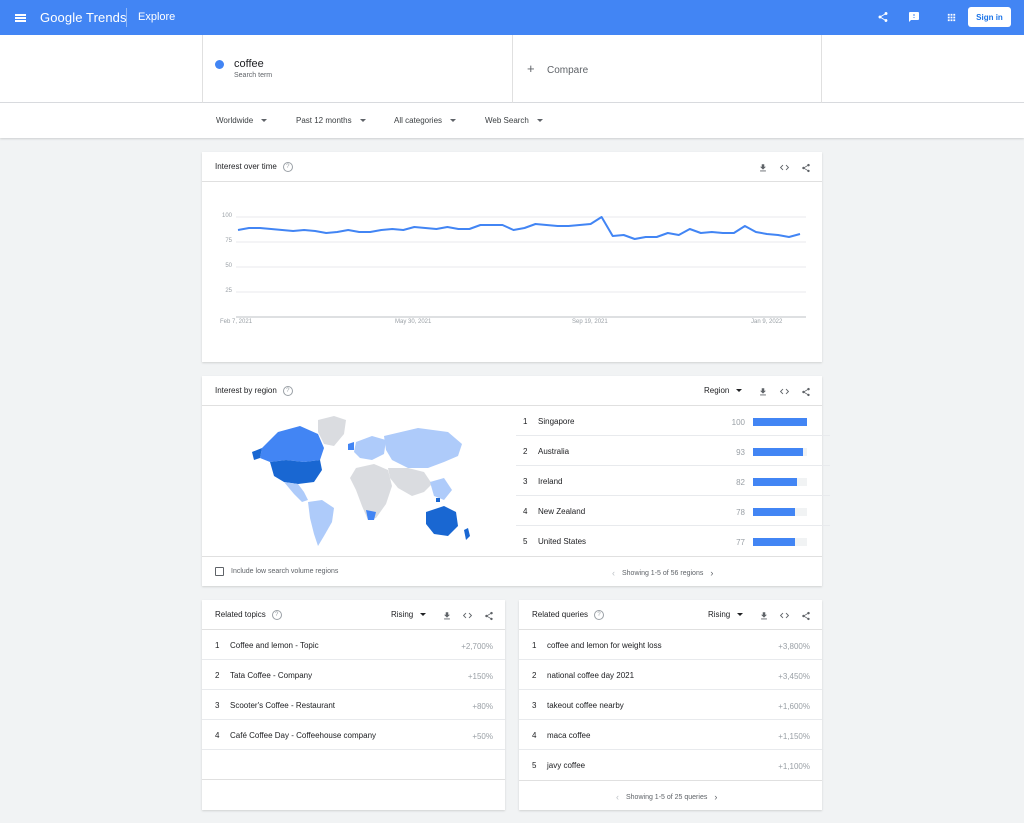 Image resolution: width=1024 pixels, height=823 pixels. Describe the element at coordinates (525, 481) in the screenshot. I see `region-rank: 3` at that location.